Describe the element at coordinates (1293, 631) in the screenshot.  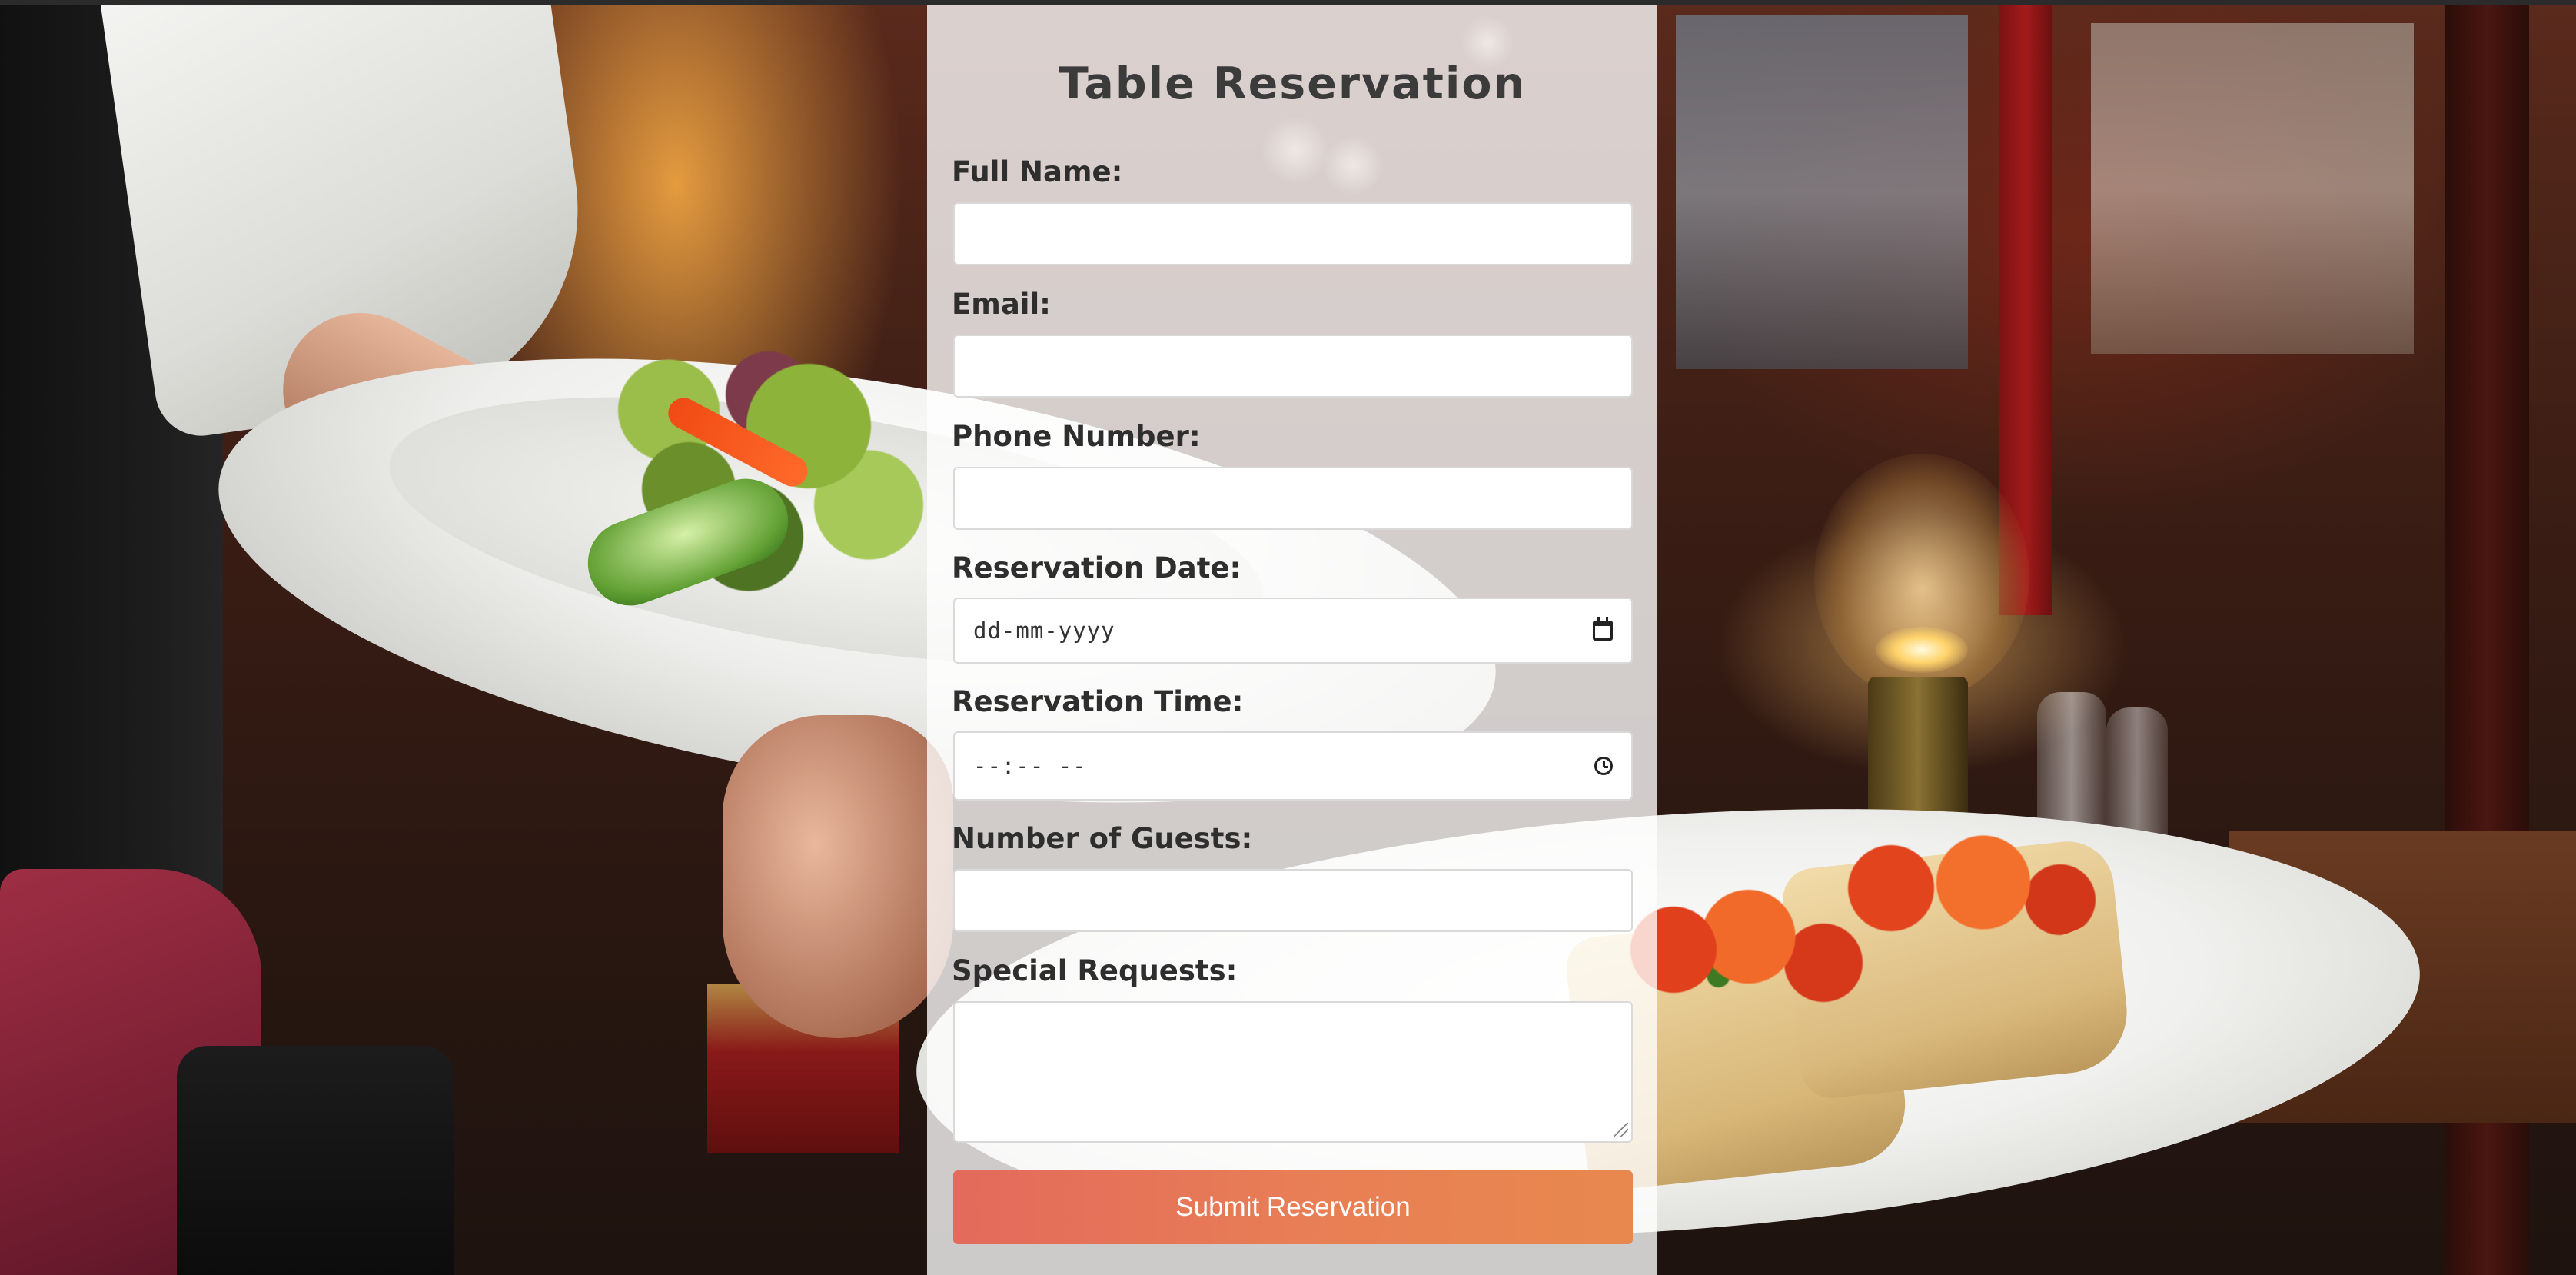
I see `reservation-date-input: dd-mm-yyyy` at that location.